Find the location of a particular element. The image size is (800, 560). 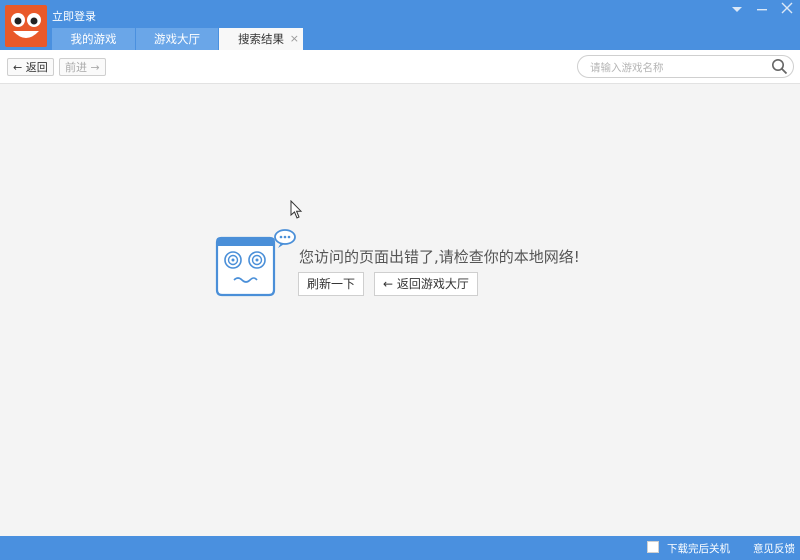

forward-button-label: 前进 is located at coordinates (76, 67).